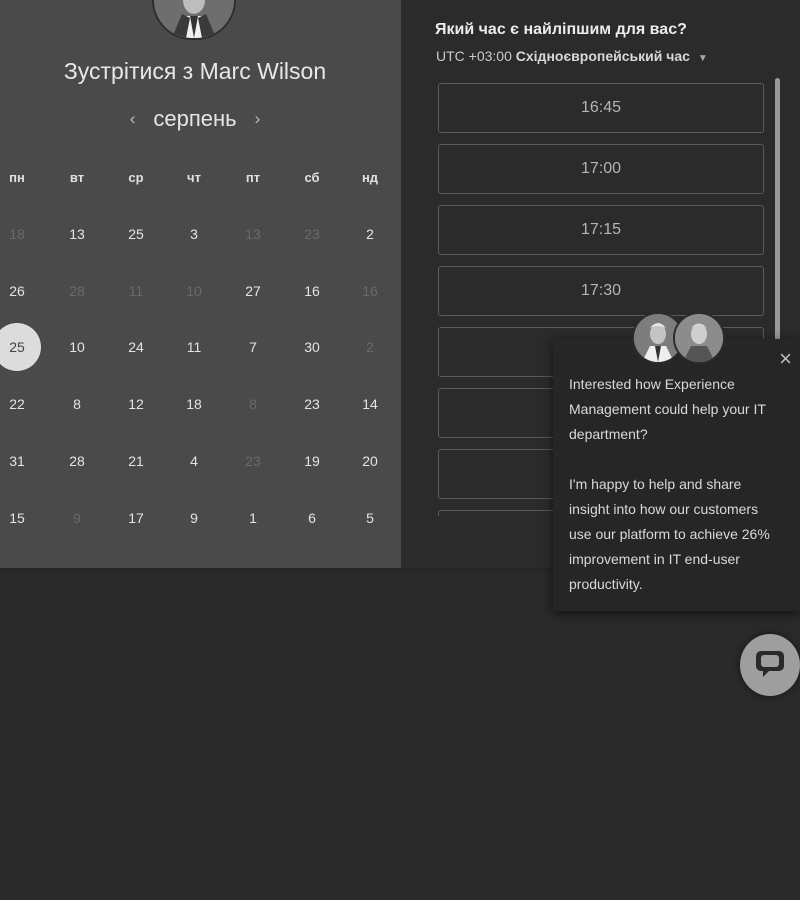 Image resolution: width=800 pixels, height=900 pixels. I want to click on weekday-header: нд, so click(370, 177).